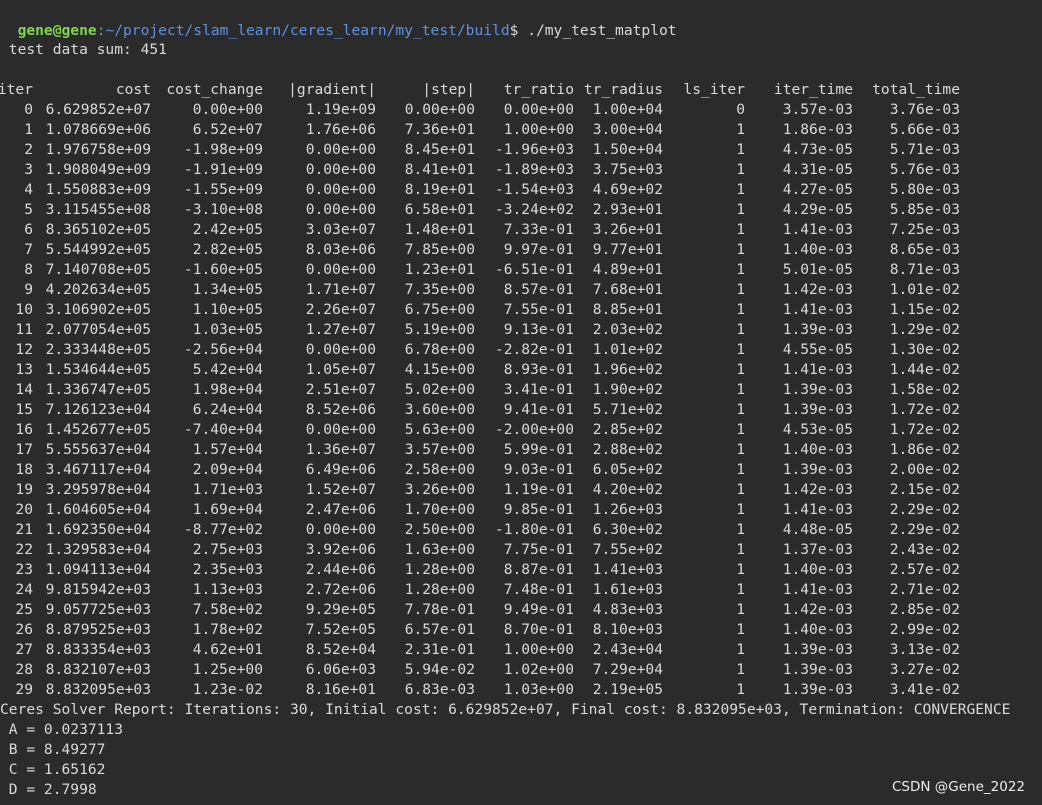 Image resolution: width=1042 pixels, height=805 pixels. Describe the element at coordinates (439, 129) in the screenshot. I see `table-cell: 7.36e+01` at that location.